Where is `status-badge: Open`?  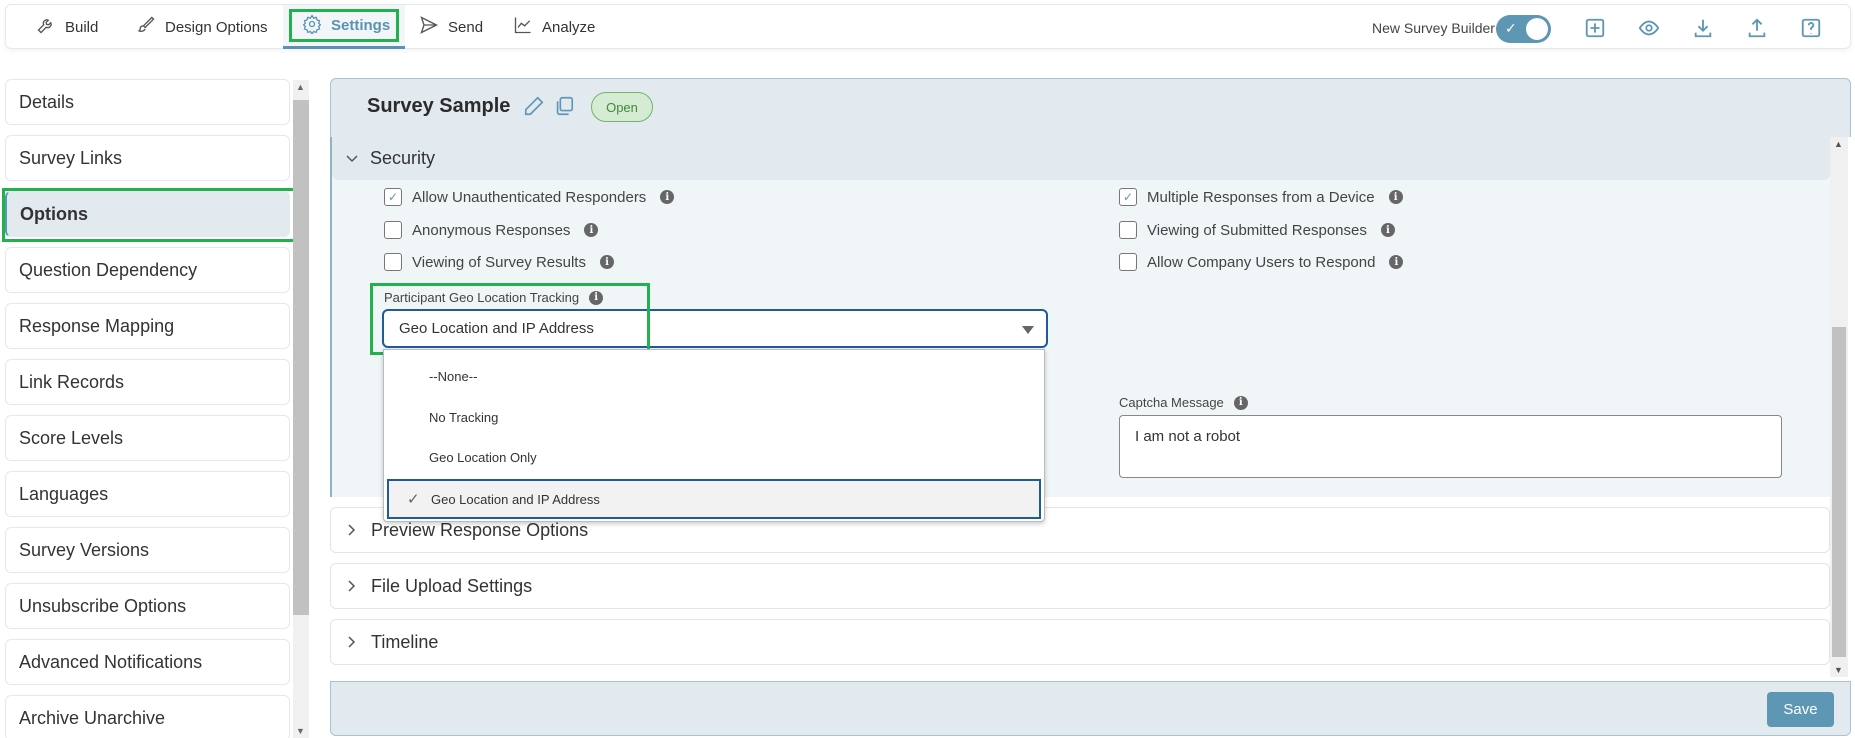 status-badge: Open is located at coordinates (622, 107).